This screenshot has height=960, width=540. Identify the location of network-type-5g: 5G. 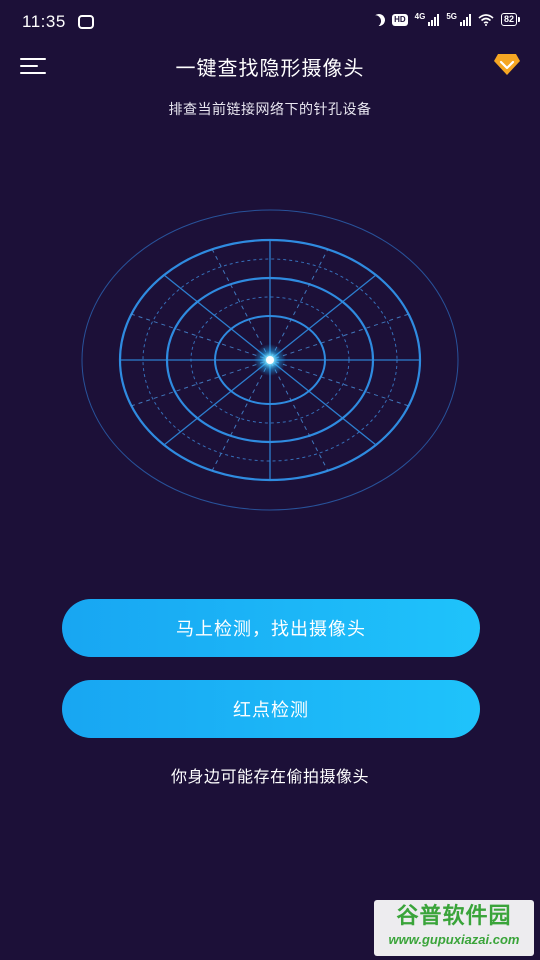
(451, 16).